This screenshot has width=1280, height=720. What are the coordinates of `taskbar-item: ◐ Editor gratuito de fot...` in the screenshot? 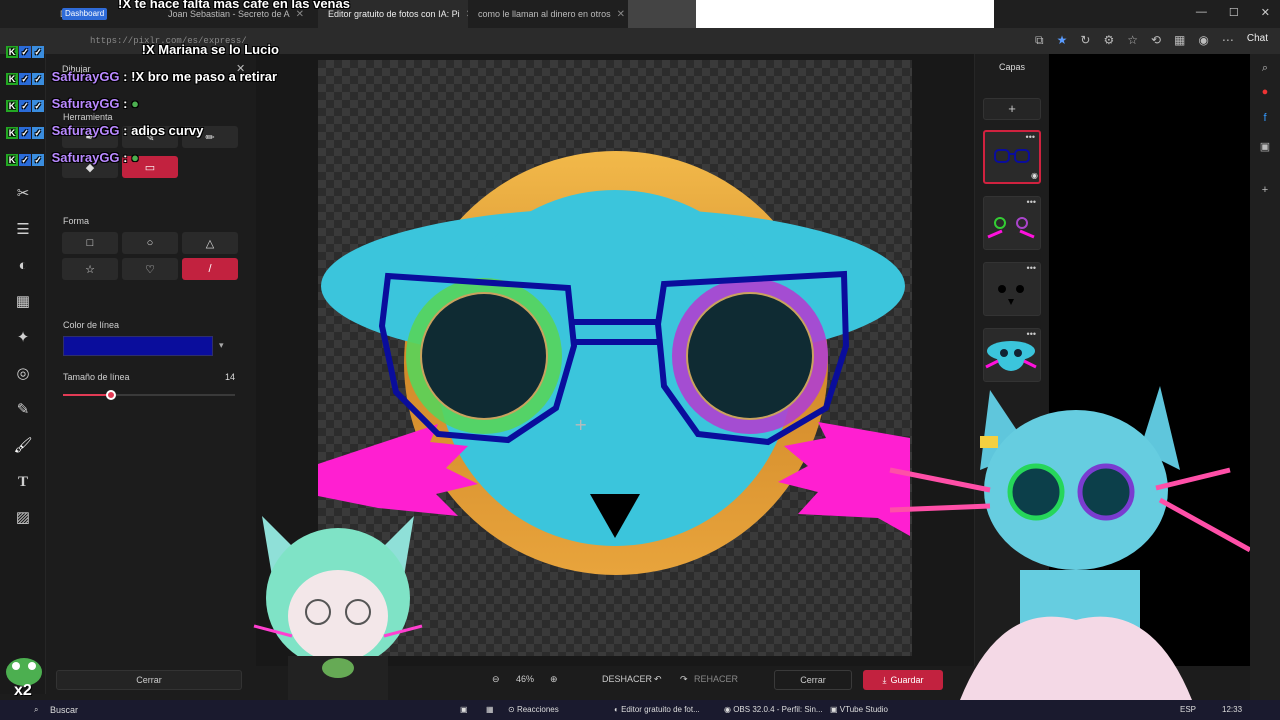 It's located at (664, 709).